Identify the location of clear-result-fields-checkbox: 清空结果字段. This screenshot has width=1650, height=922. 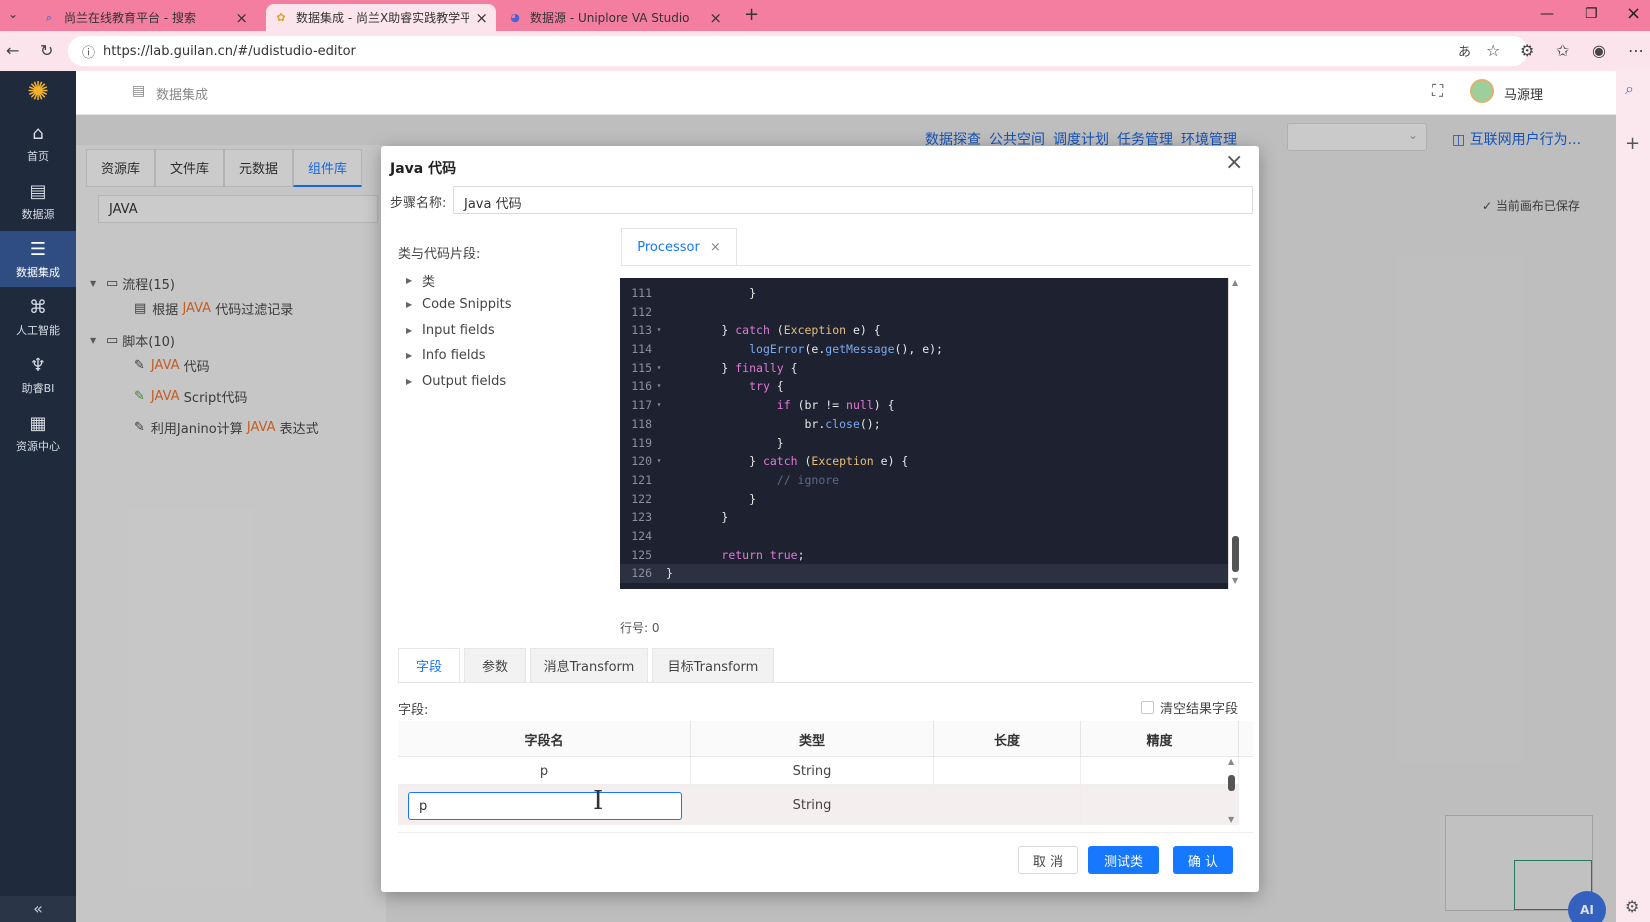
(1189, 707).